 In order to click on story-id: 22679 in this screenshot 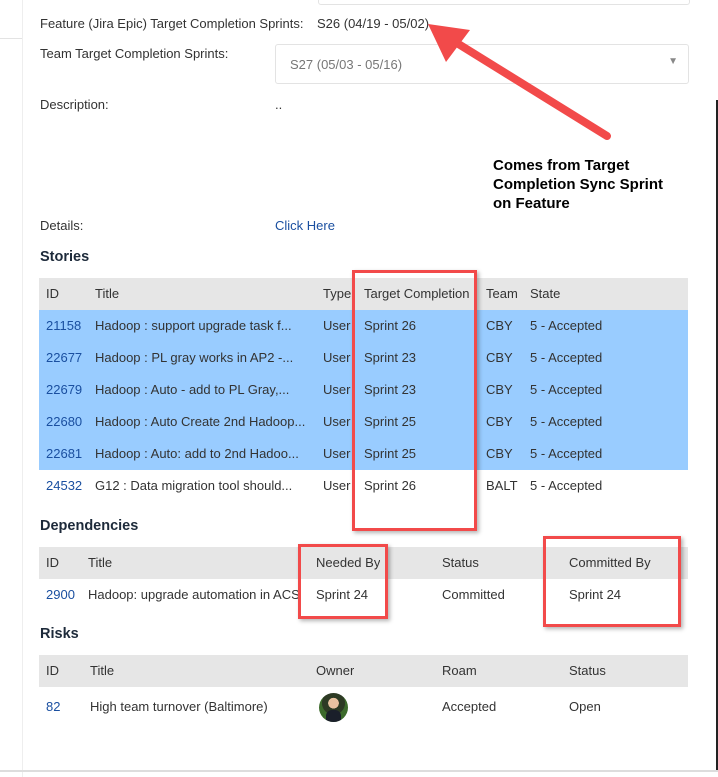, I will do `click(64, 390)`.